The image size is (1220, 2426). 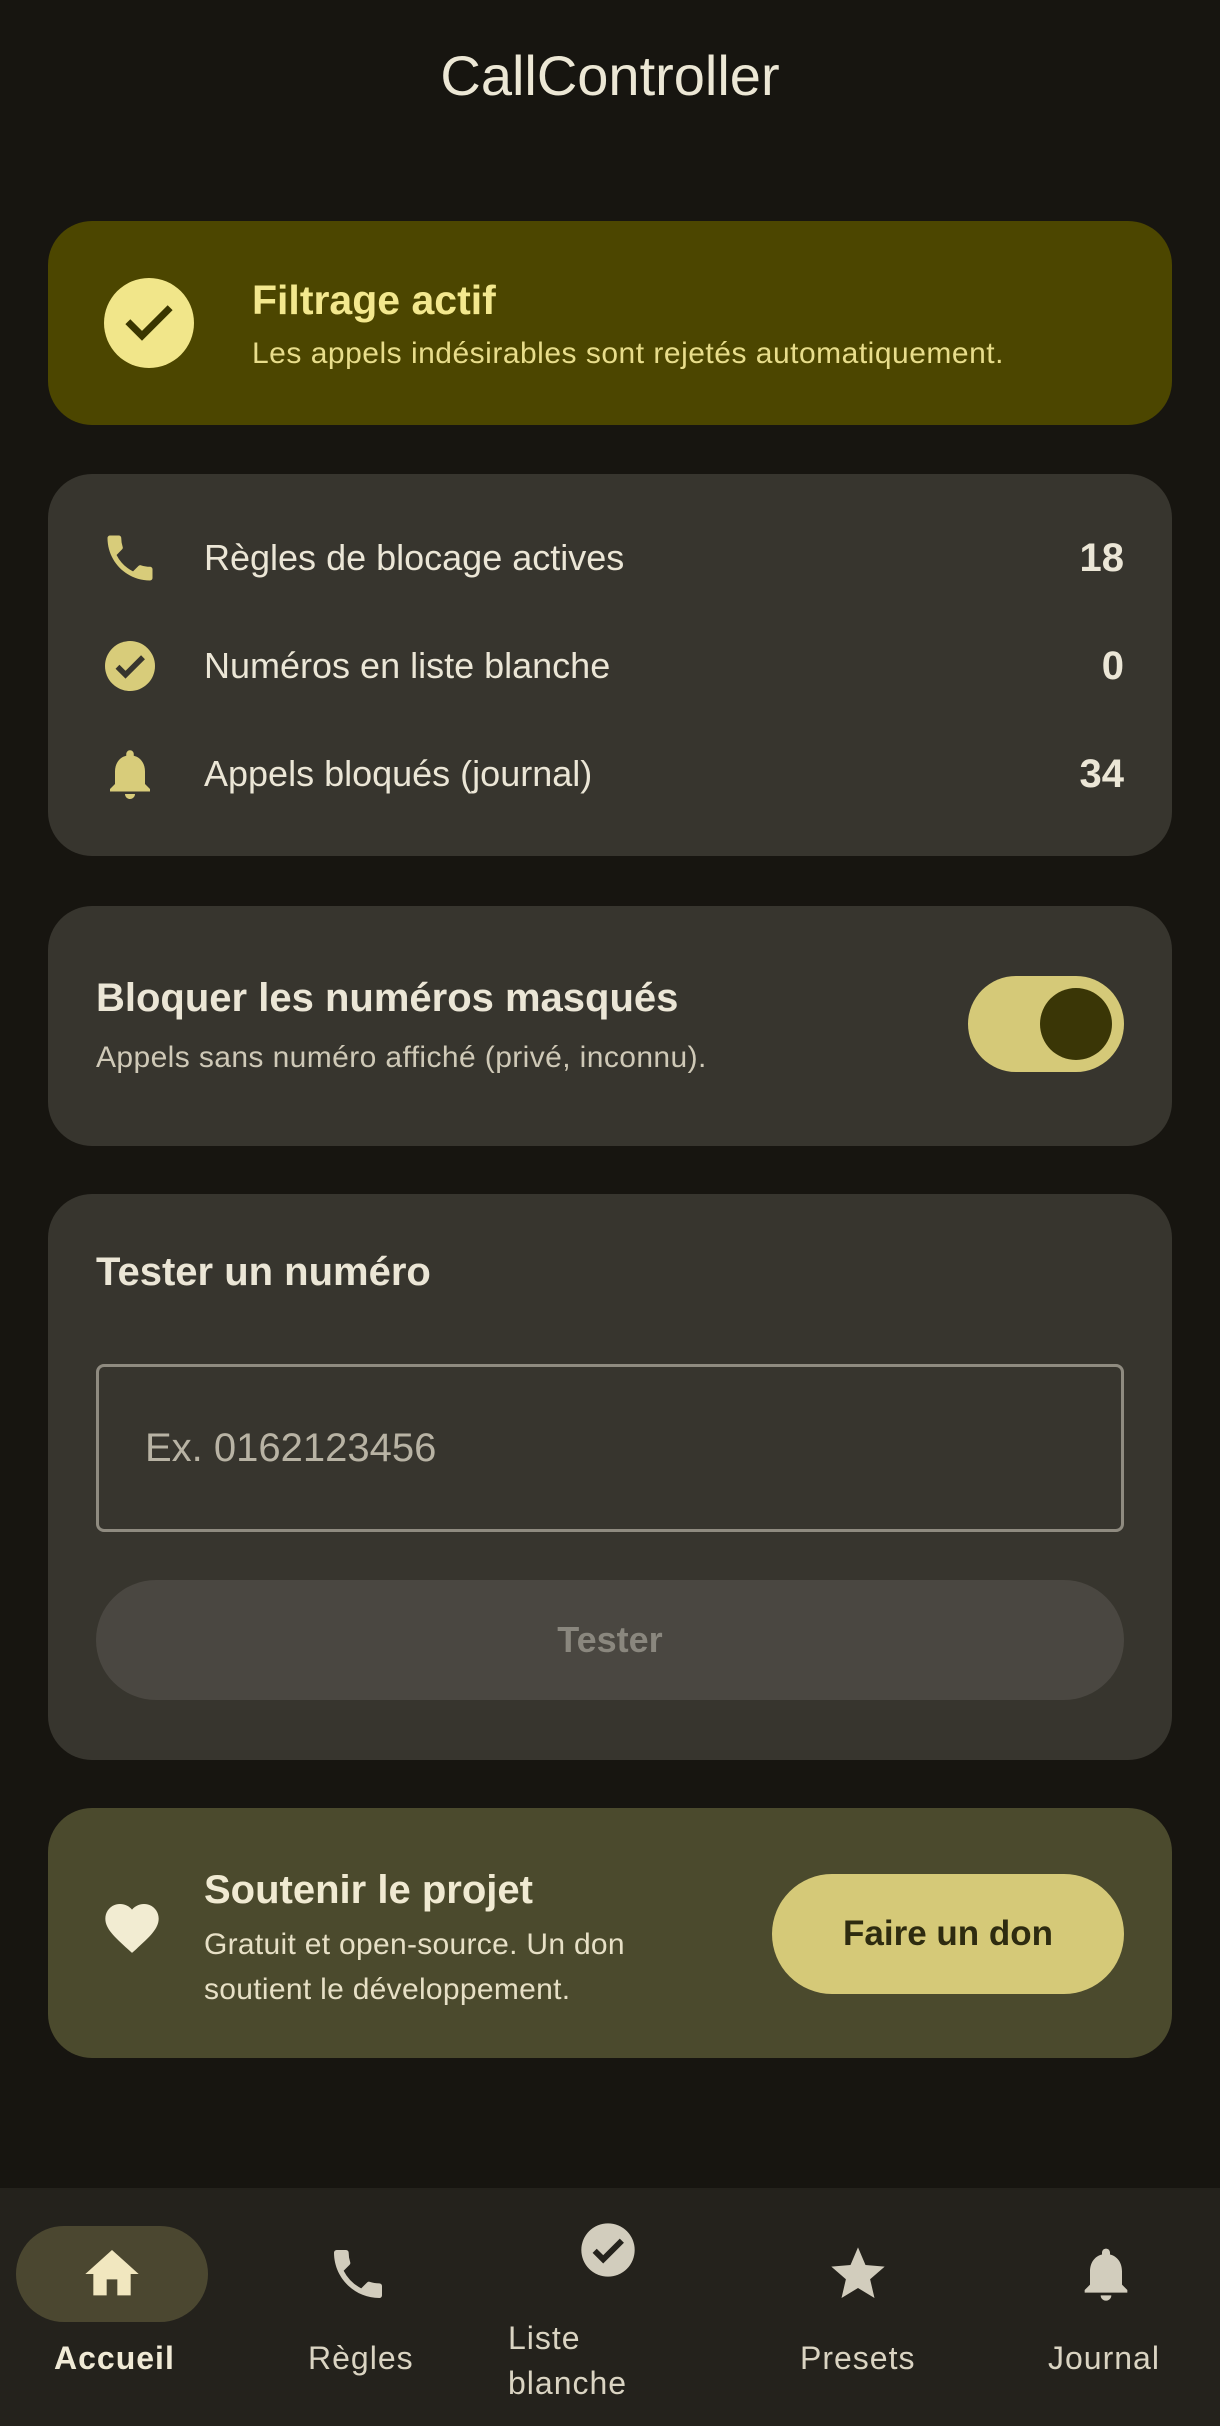 I want to click on stat-row-rules: Règles de blocage actives 18, so click(x=610, y=558).